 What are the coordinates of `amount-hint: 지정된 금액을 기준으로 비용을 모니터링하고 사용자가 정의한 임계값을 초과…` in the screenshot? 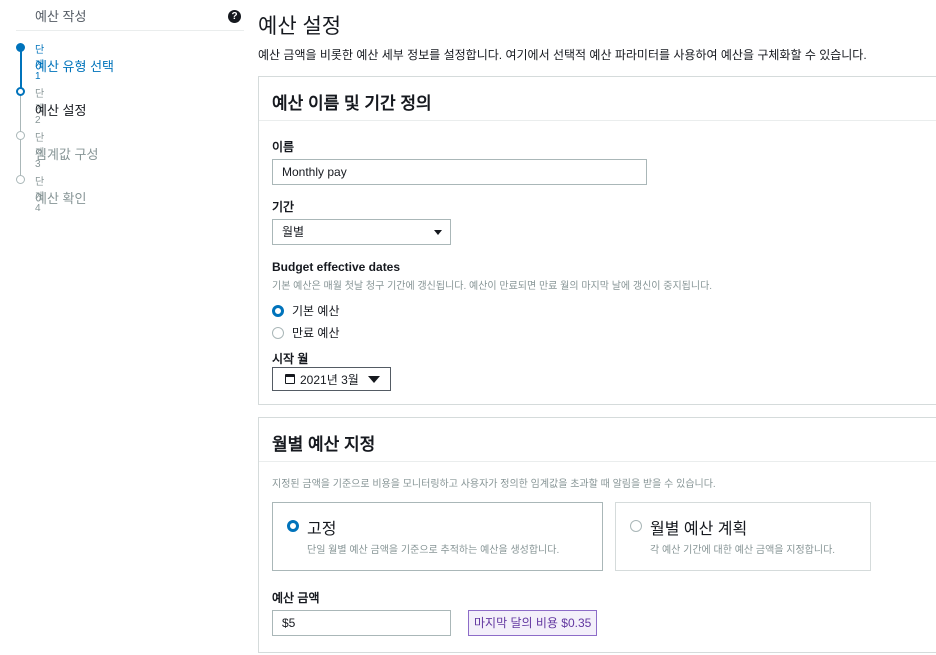 It's located at (494, 484).